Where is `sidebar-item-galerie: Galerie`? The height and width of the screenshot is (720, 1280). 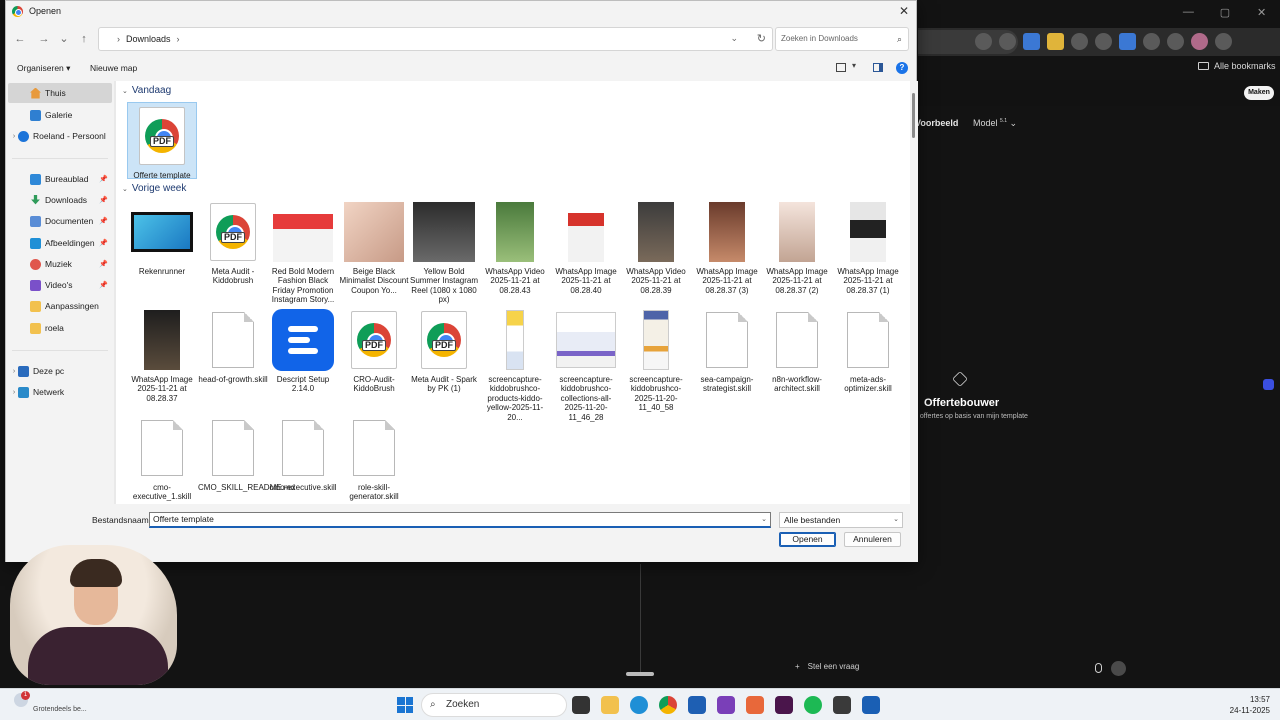
sidebar-item-galerie: Galerie is located at coordinates (60, 115).